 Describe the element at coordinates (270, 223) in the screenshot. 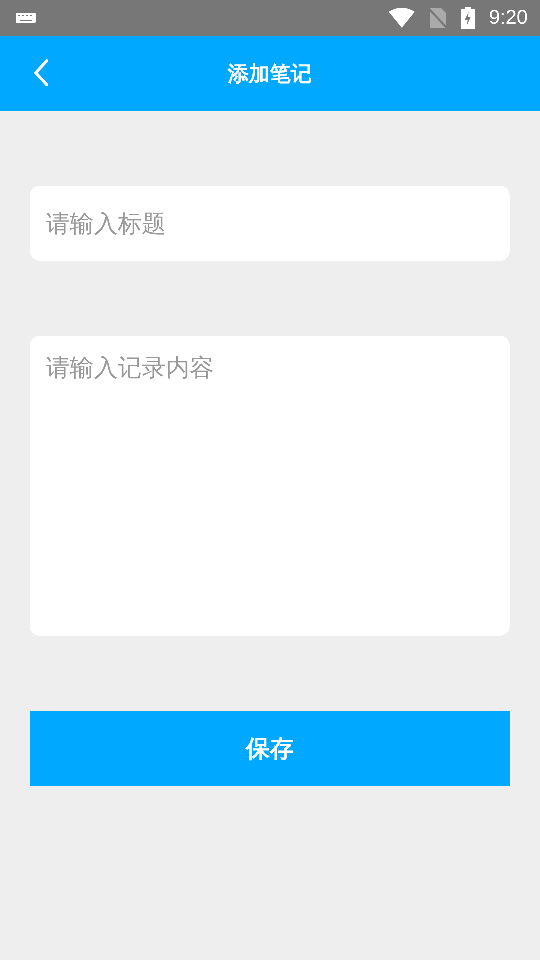

I see `title-input-field: 请输入标题` at that location.